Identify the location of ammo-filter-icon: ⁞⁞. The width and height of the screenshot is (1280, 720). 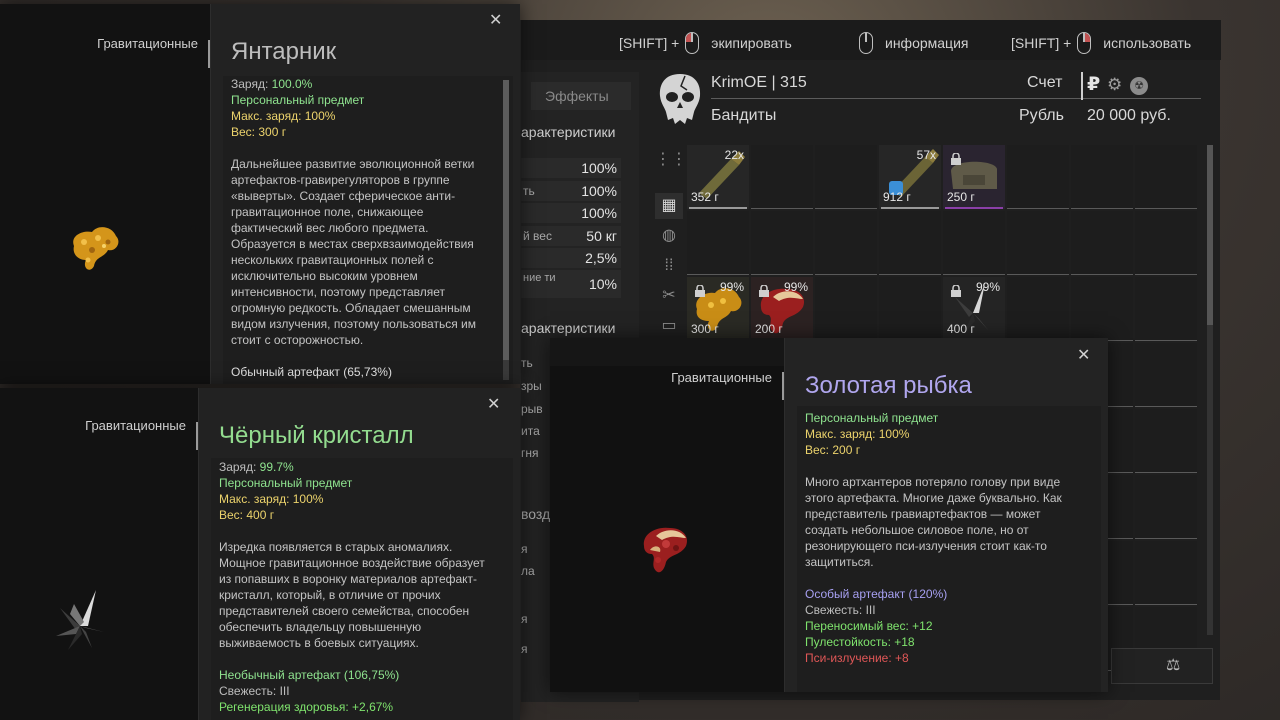
(669, 266).